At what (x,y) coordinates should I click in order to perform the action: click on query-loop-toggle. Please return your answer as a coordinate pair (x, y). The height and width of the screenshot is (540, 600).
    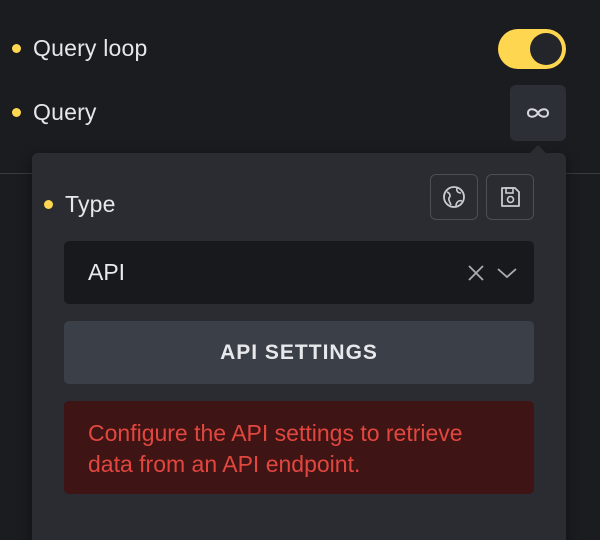
    Looking at the image, I should click on (532, 49).